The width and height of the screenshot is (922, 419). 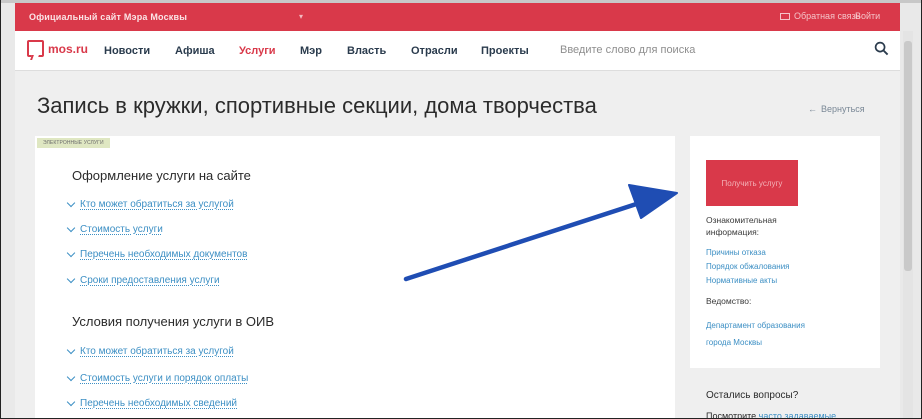 What do you see at coordinates (68, 48) in the screenshot?
I see `logo-text: mos.ru` at bounding box center [68, 48].